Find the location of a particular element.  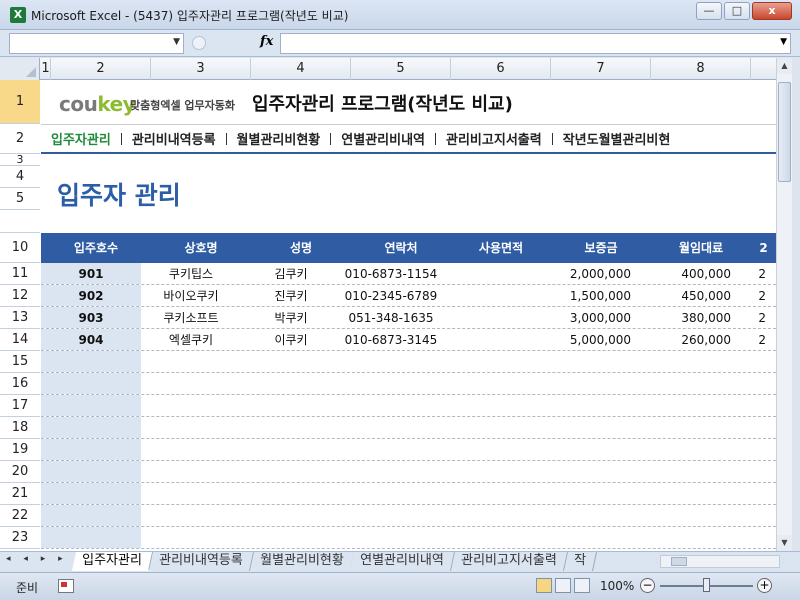

name-box: ▼ is located at coordinates (96, 43).